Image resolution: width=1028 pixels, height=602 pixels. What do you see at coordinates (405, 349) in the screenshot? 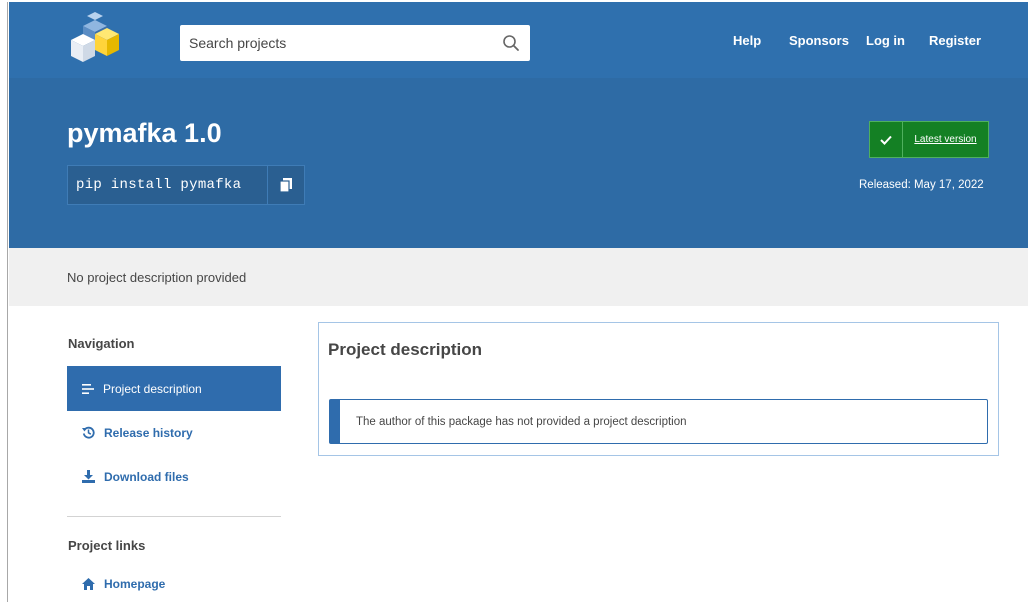
I see `section-title: Project description` at bounding box center [405, 349].